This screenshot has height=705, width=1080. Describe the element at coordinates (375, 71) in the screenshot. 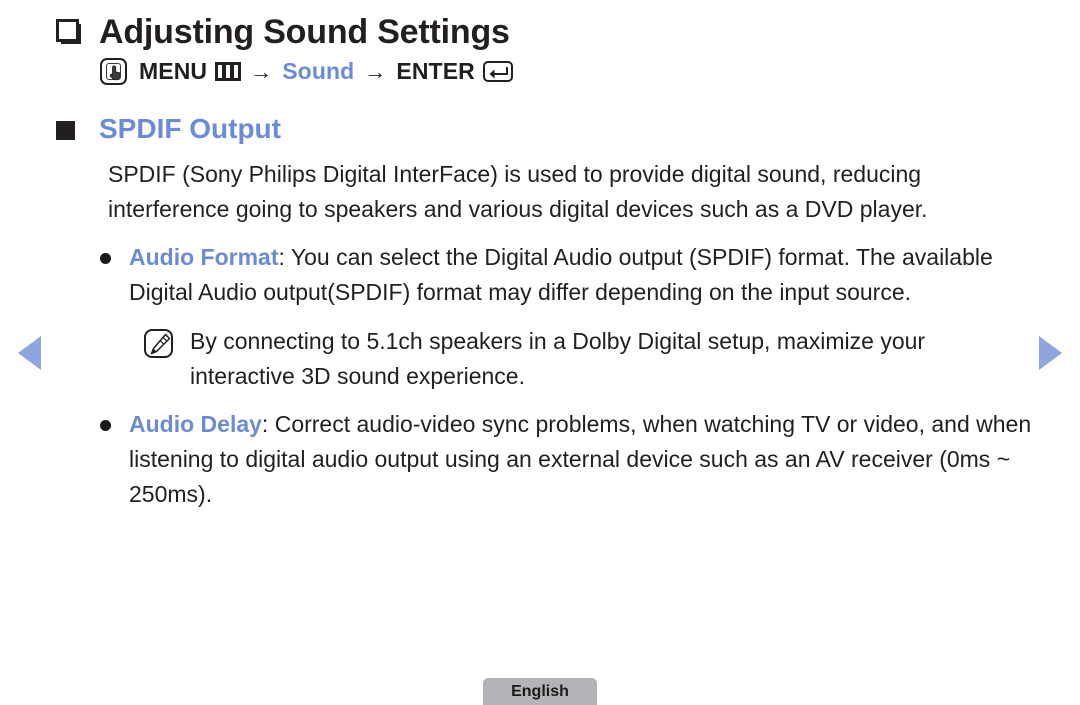

I see `path-arrow-2: →` at that location.